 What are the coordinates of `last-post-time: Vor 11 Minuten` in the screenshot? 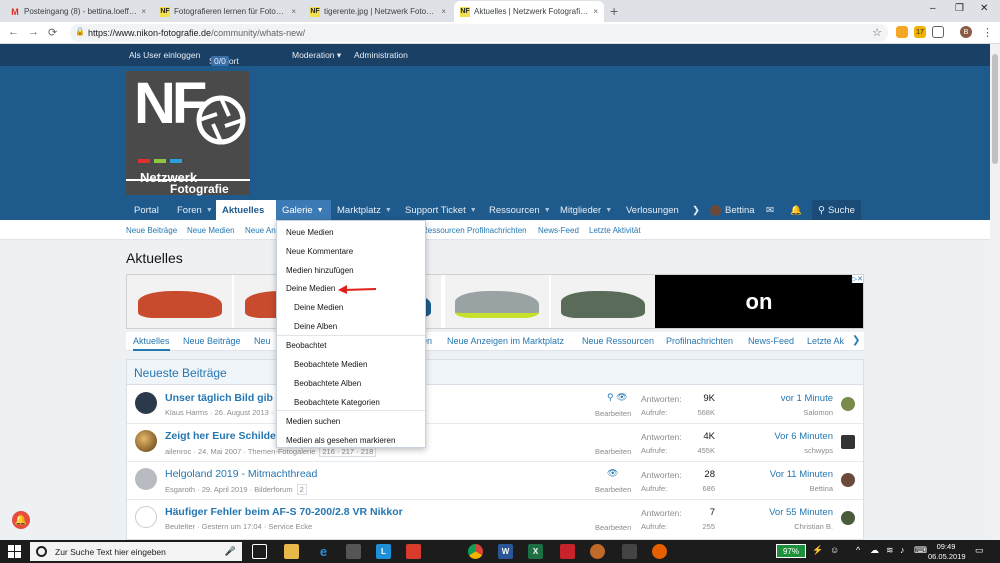 It's located at (785, 474).